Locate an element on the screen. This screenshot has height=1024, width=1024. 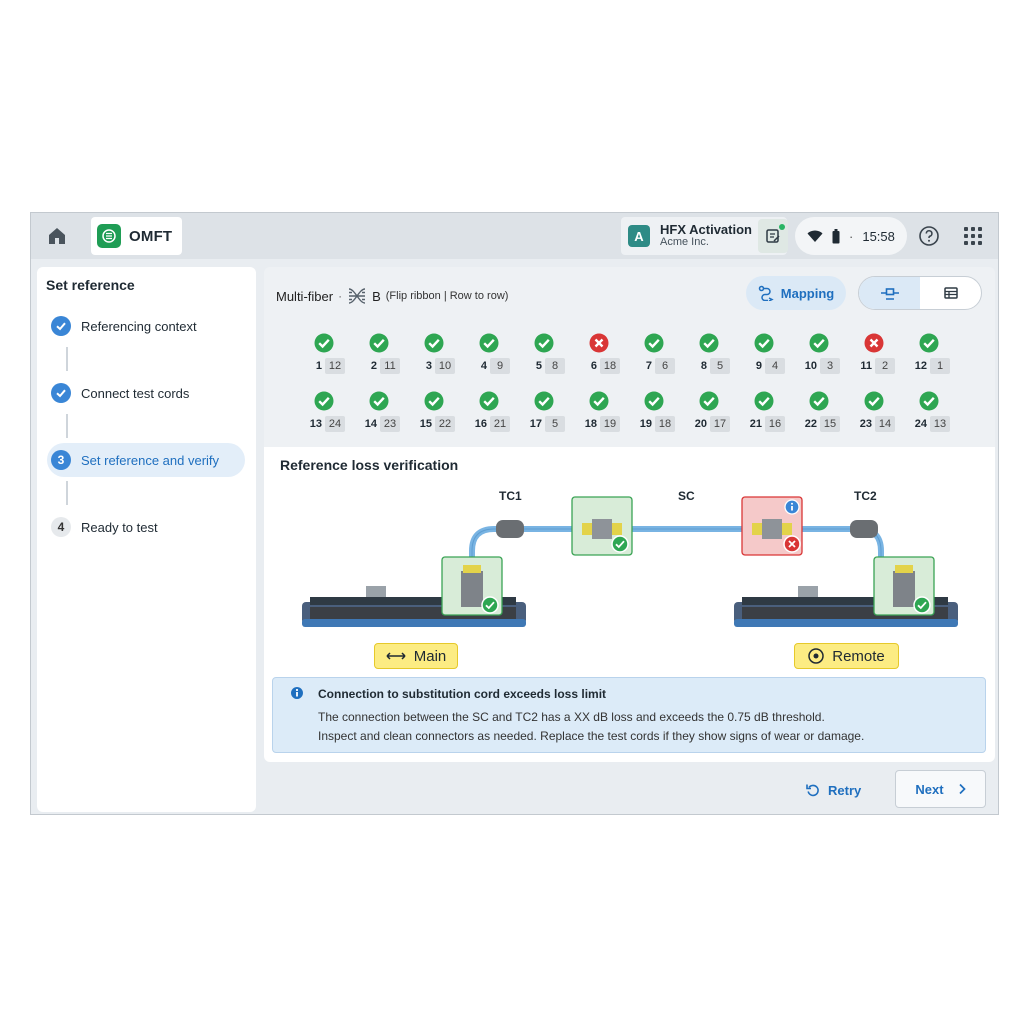
status-area: · 15:58 is located at coordinates (851, 236).